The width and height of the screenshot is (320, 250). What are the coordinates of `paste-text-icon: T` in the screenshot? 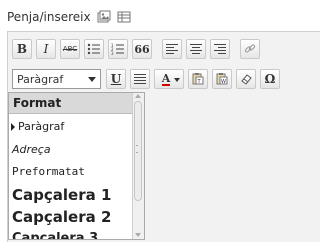 It's located at (198, 79).